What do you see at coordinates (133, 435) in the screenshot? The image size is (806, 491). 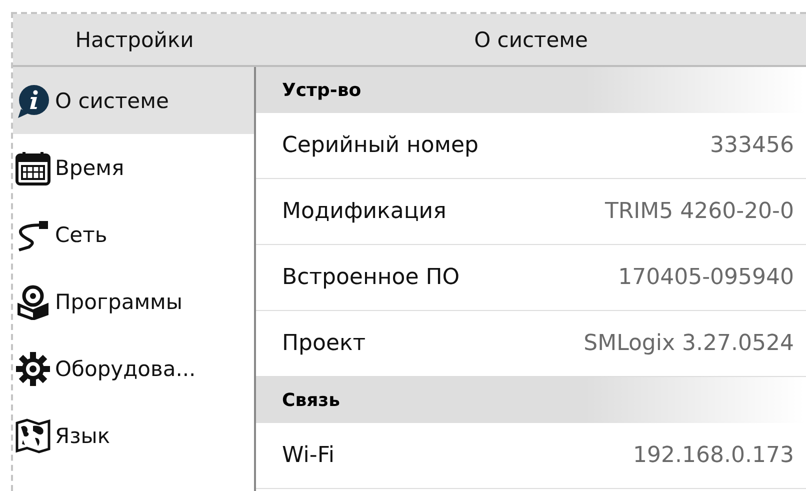 I see `sidebar-item: Язык` at bounding box center [133, 435].